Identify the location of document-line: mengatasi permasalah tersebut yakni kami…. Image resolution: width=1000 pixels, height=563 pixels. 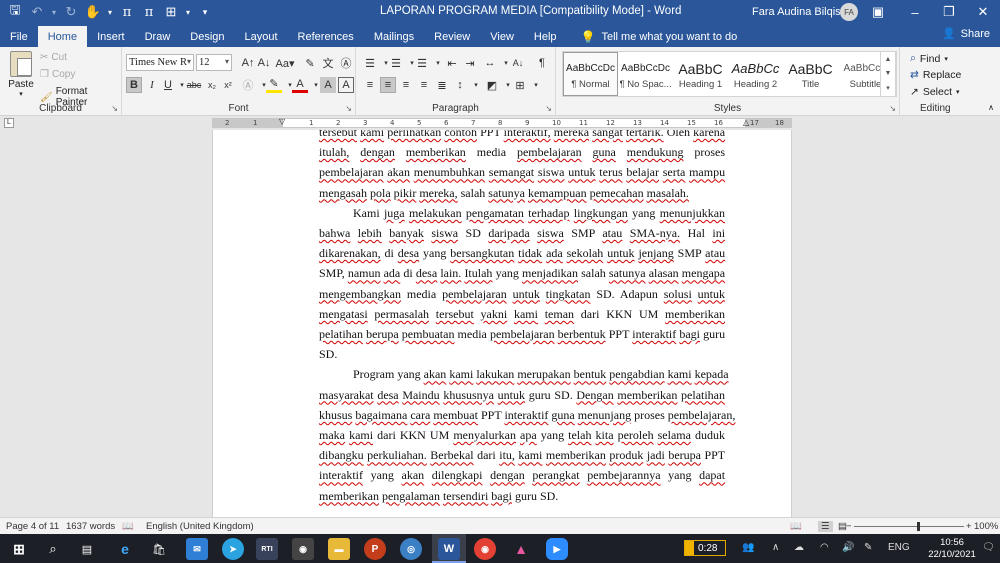
(522, 314).